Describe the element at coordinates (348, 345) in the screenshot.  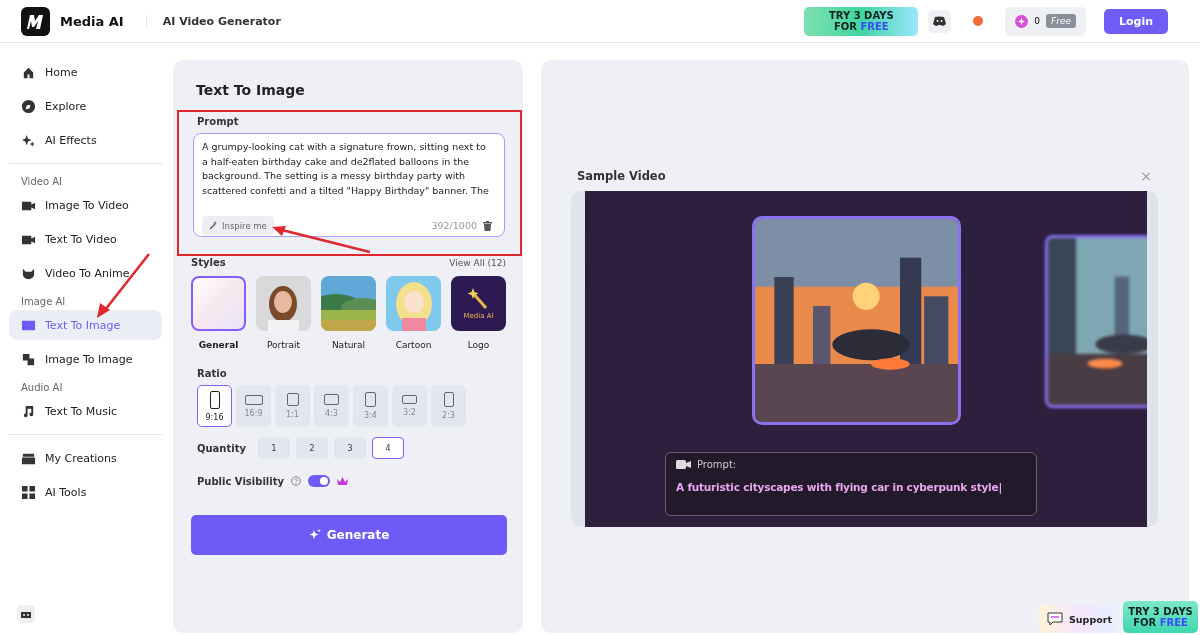
I see `style-label: Natural` at that location.